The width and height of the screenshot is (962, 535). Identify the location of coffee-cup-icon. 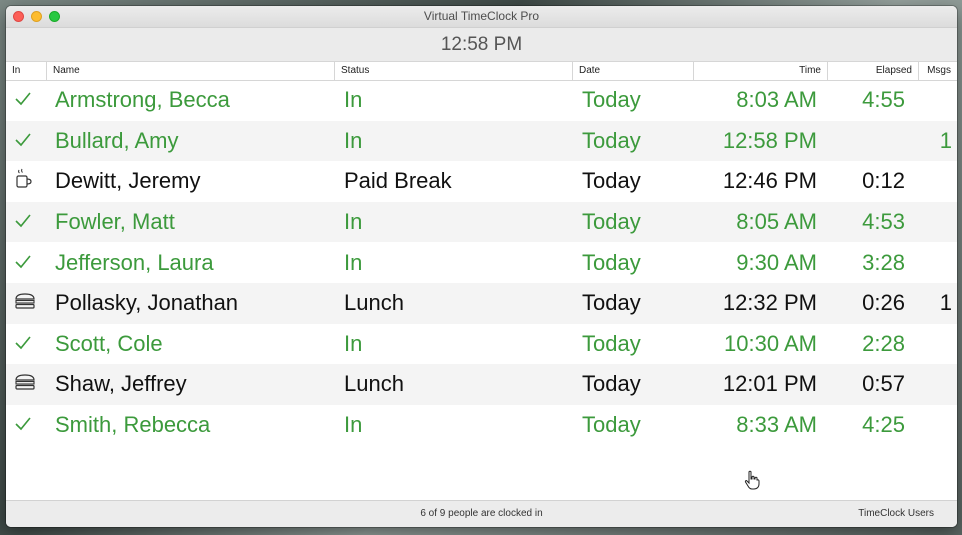
(24, 181).